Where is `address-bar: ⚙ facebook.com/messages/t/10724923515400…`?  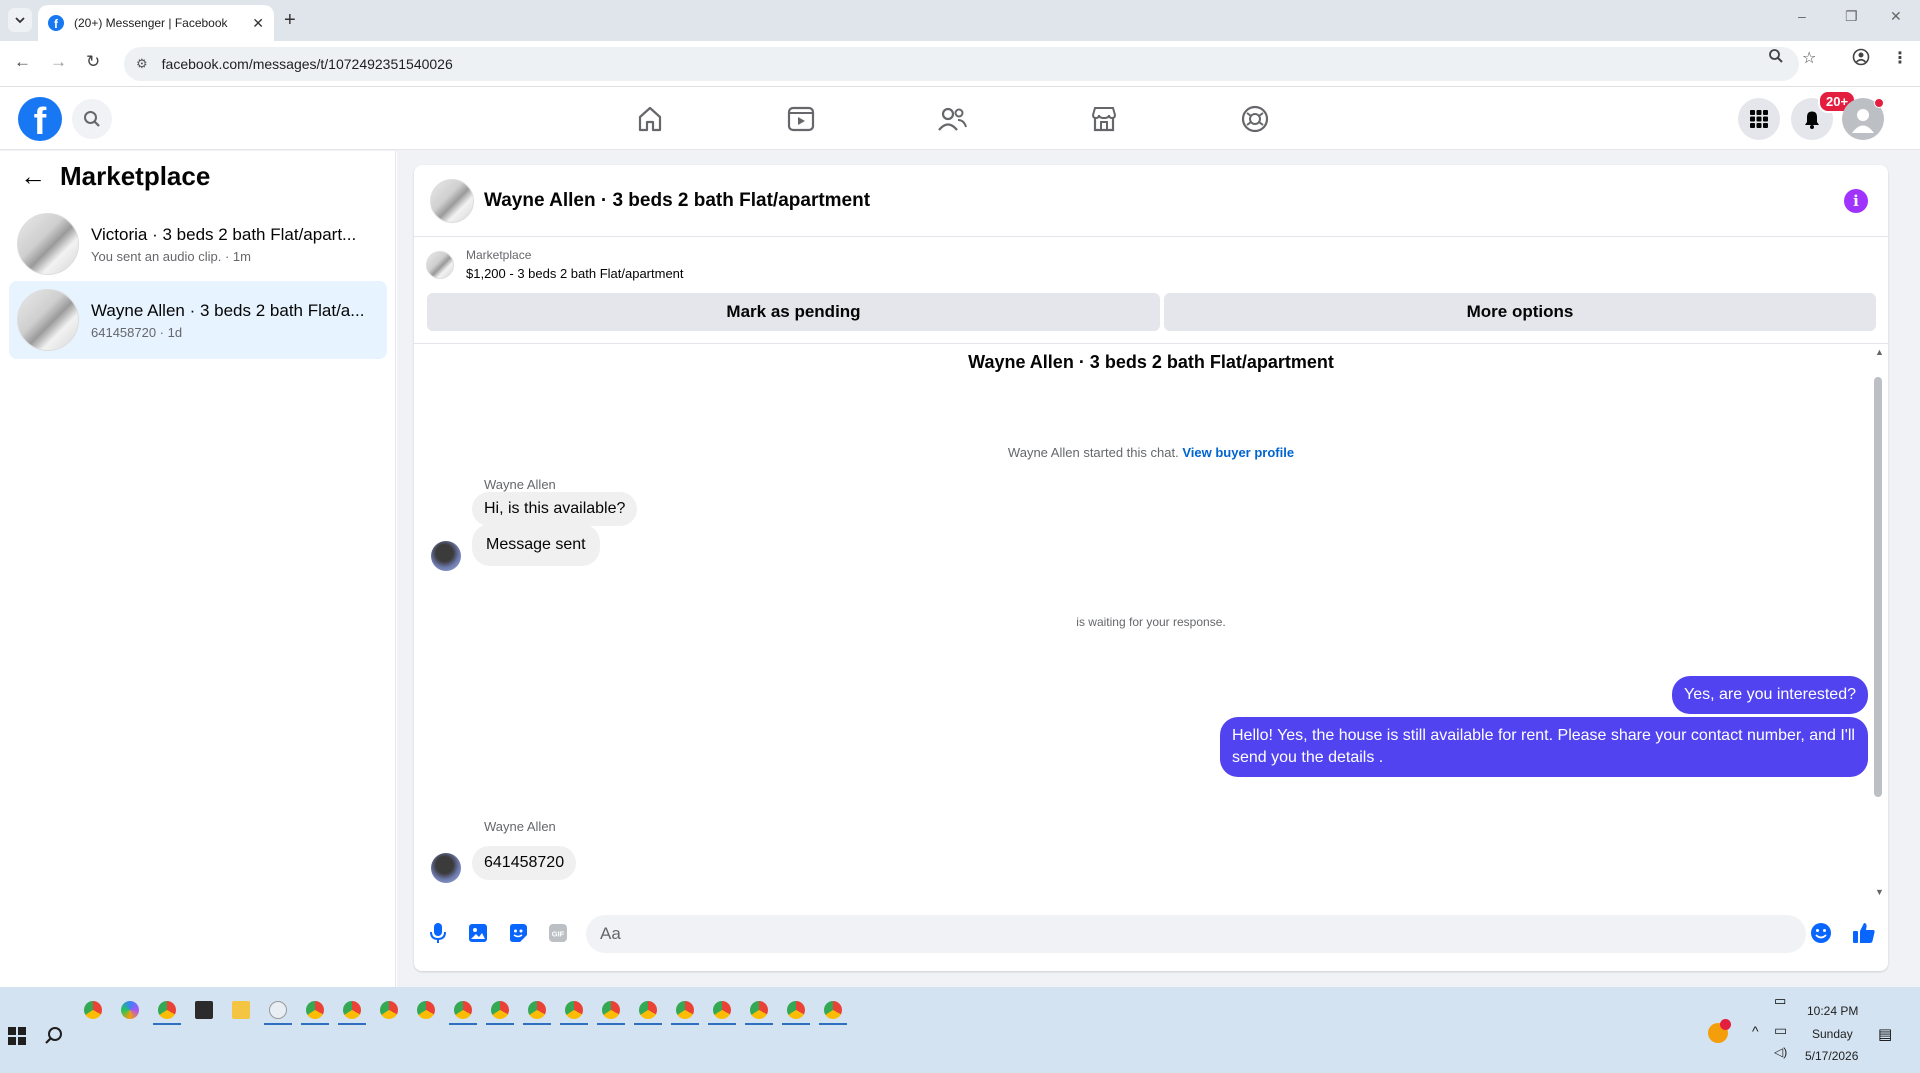
address-bar: ⚙ facebook.com/messages/t/10724923515400… is located at coordinates (961, 64).